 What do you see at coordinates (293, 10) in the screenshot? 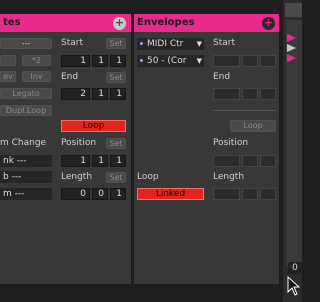
I see `side-strip-top` at bounding box center [293, 10].